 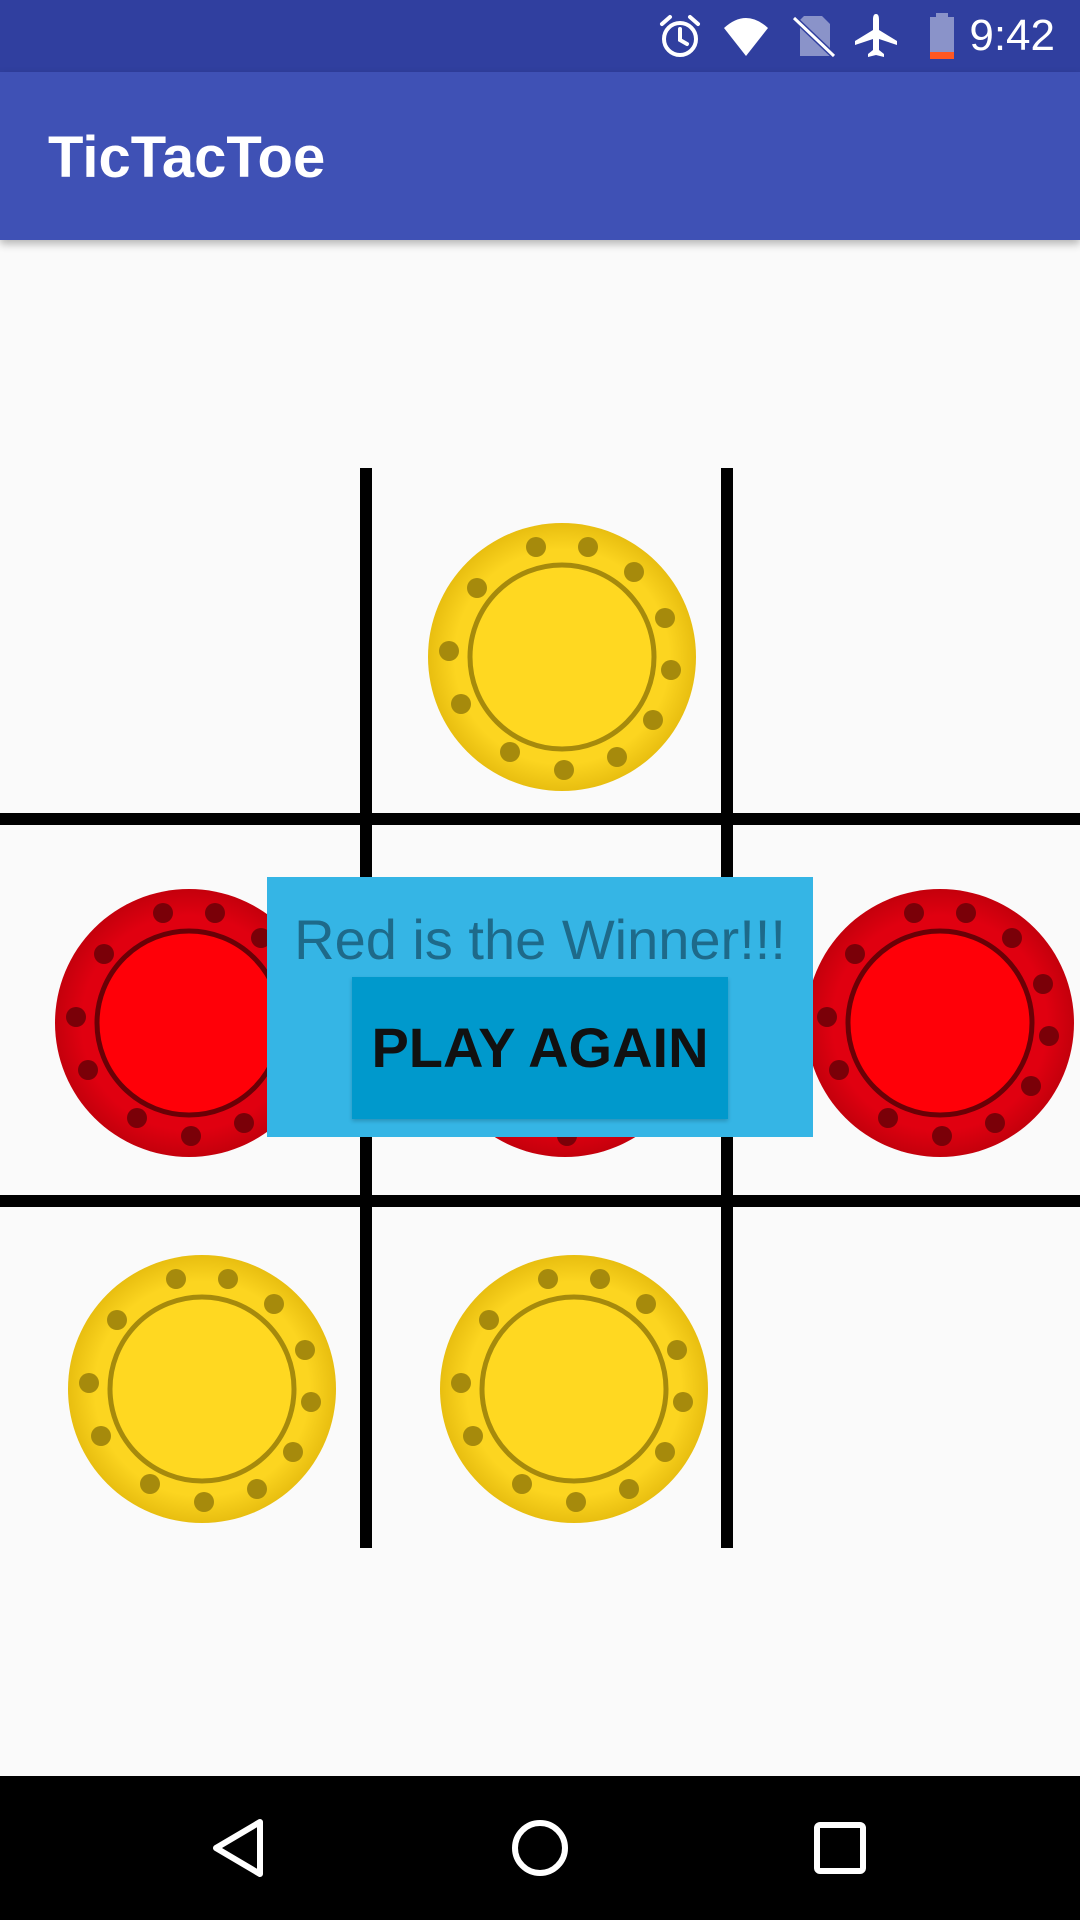 I want to click on navigation-bar, so click(x=540, y=1848).